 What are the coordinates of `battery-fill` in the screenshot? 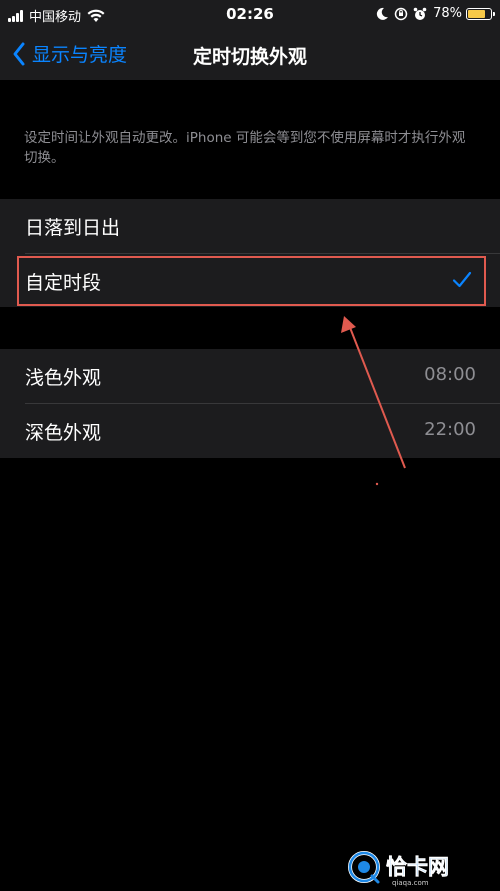 It's located at (476, 13).